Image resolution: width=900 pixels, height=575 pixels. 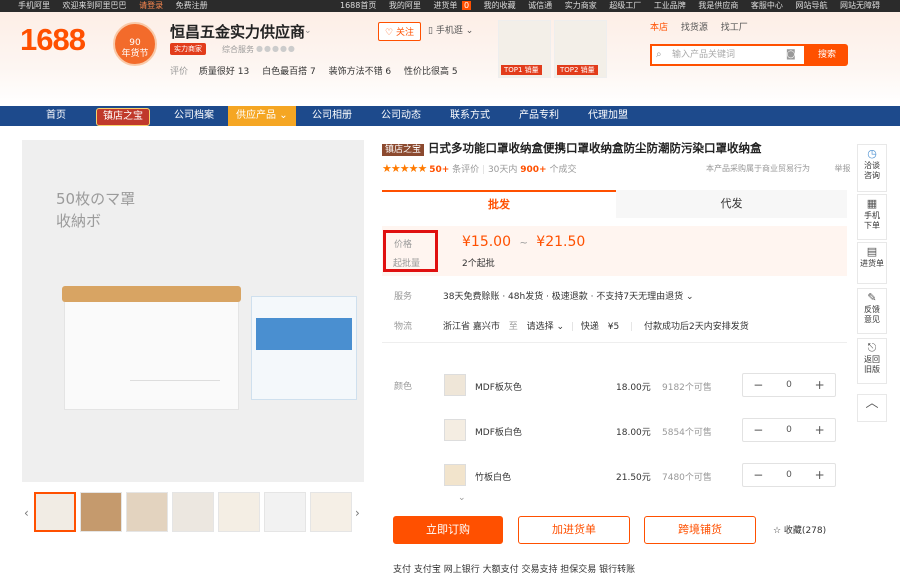 I want to click on review-count: 50+, so click(x=439, y=170).